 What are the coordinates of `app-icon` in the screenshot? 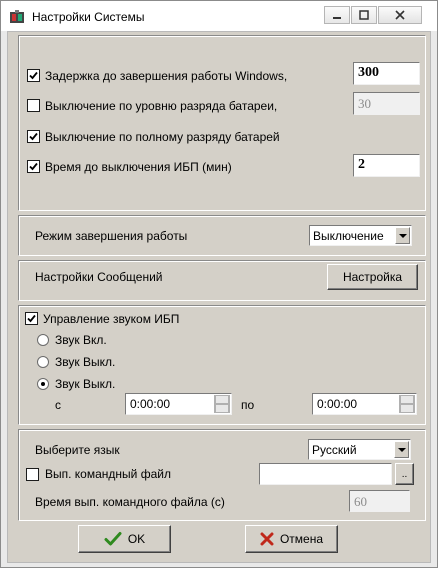 It's located at (17, 16).